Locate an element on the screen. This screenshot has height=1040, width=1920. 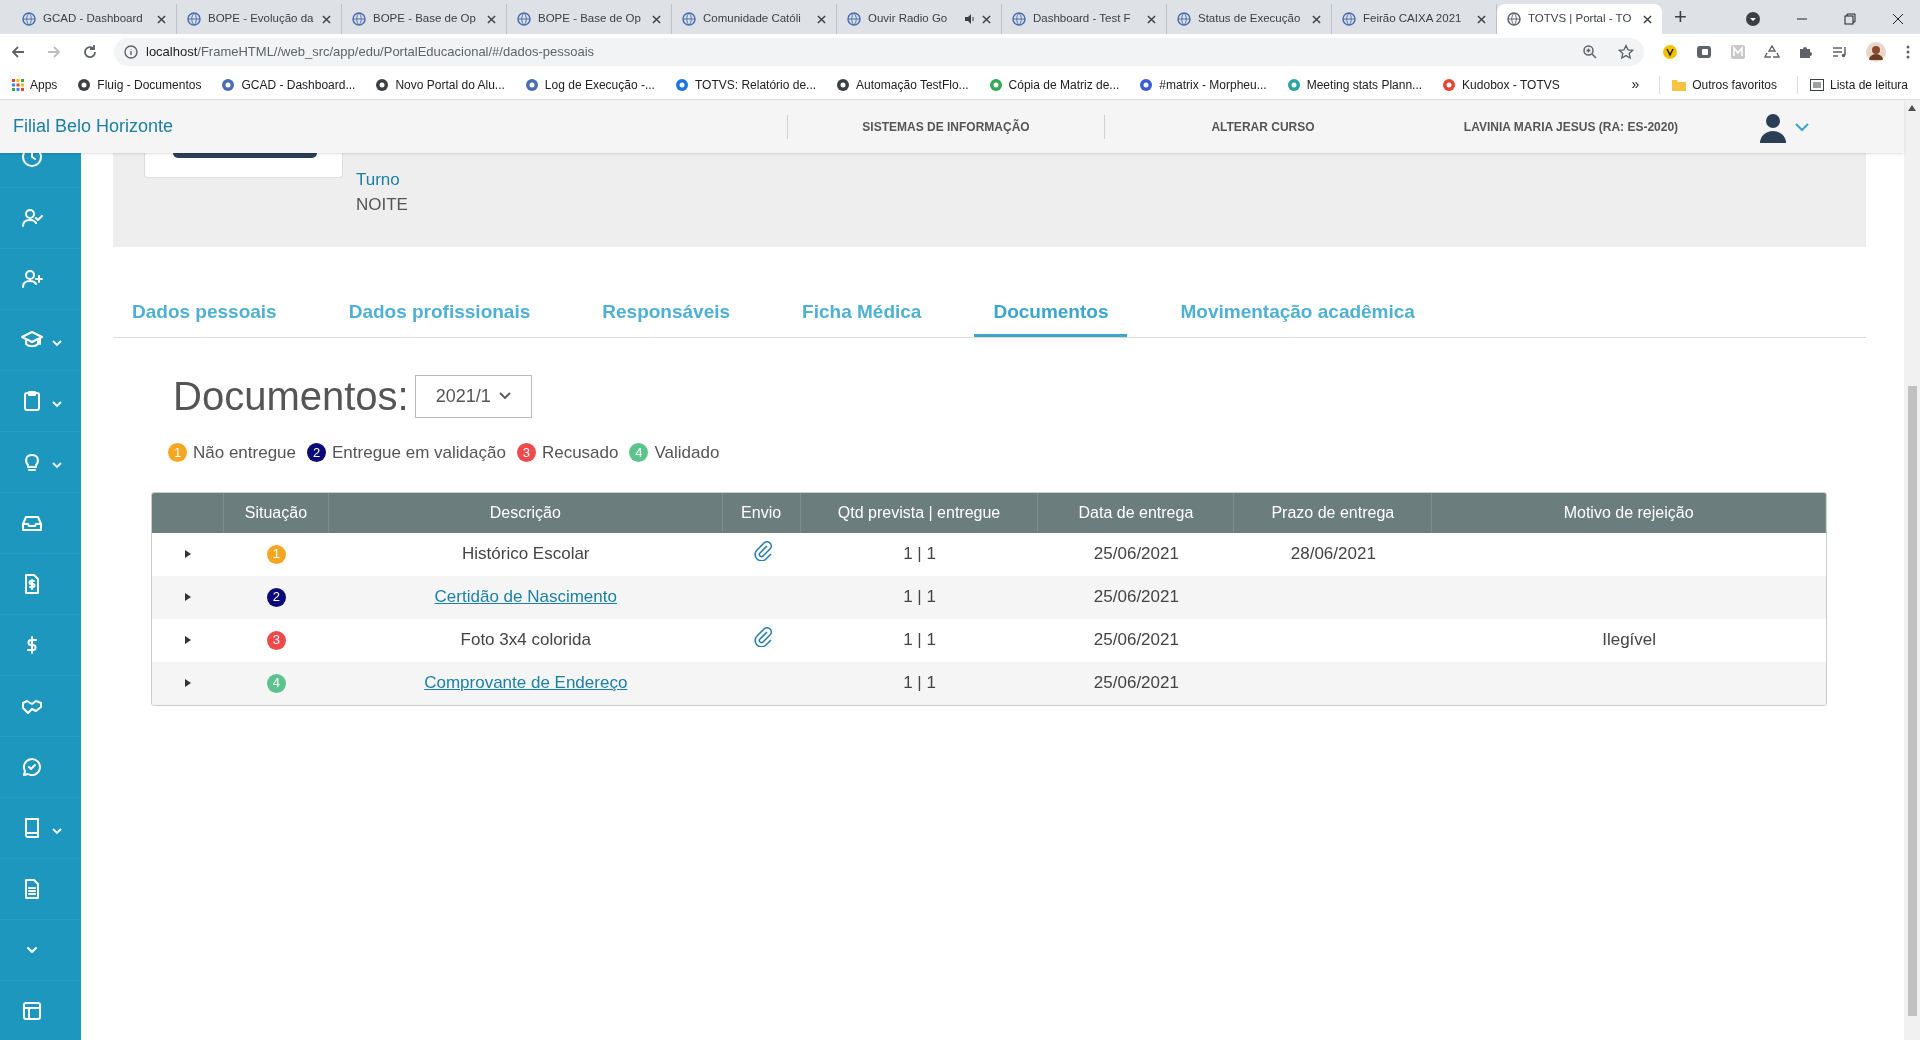
other-bookmarks-link: Outros favoritos is located at coordinates (1718, 84).